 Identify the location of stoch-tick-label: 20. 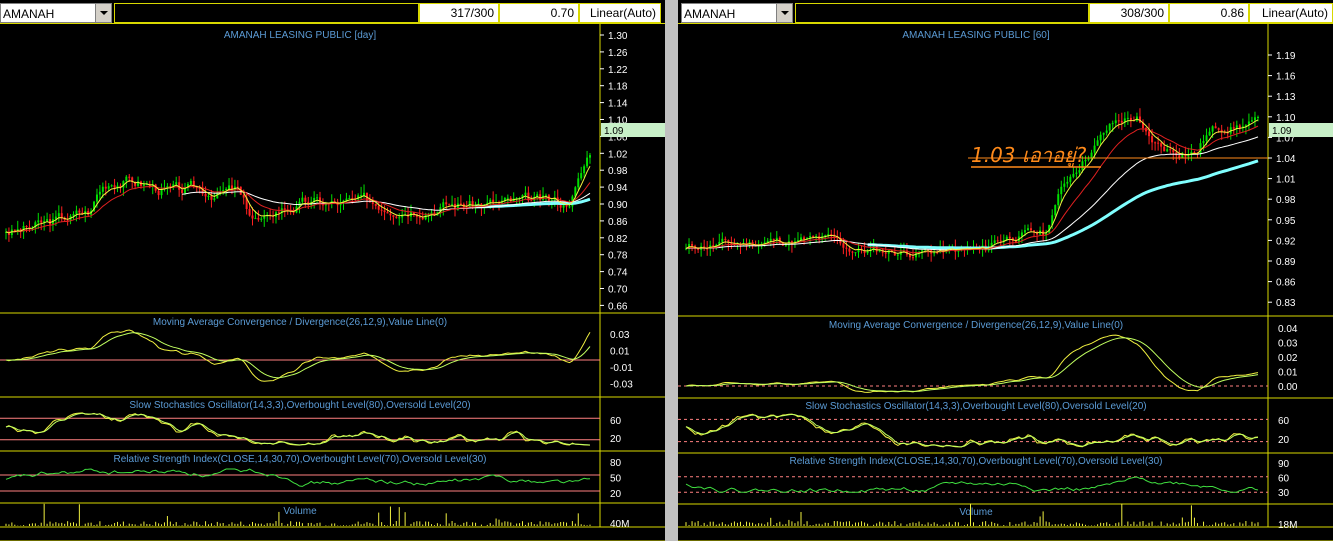
(1284, 440).